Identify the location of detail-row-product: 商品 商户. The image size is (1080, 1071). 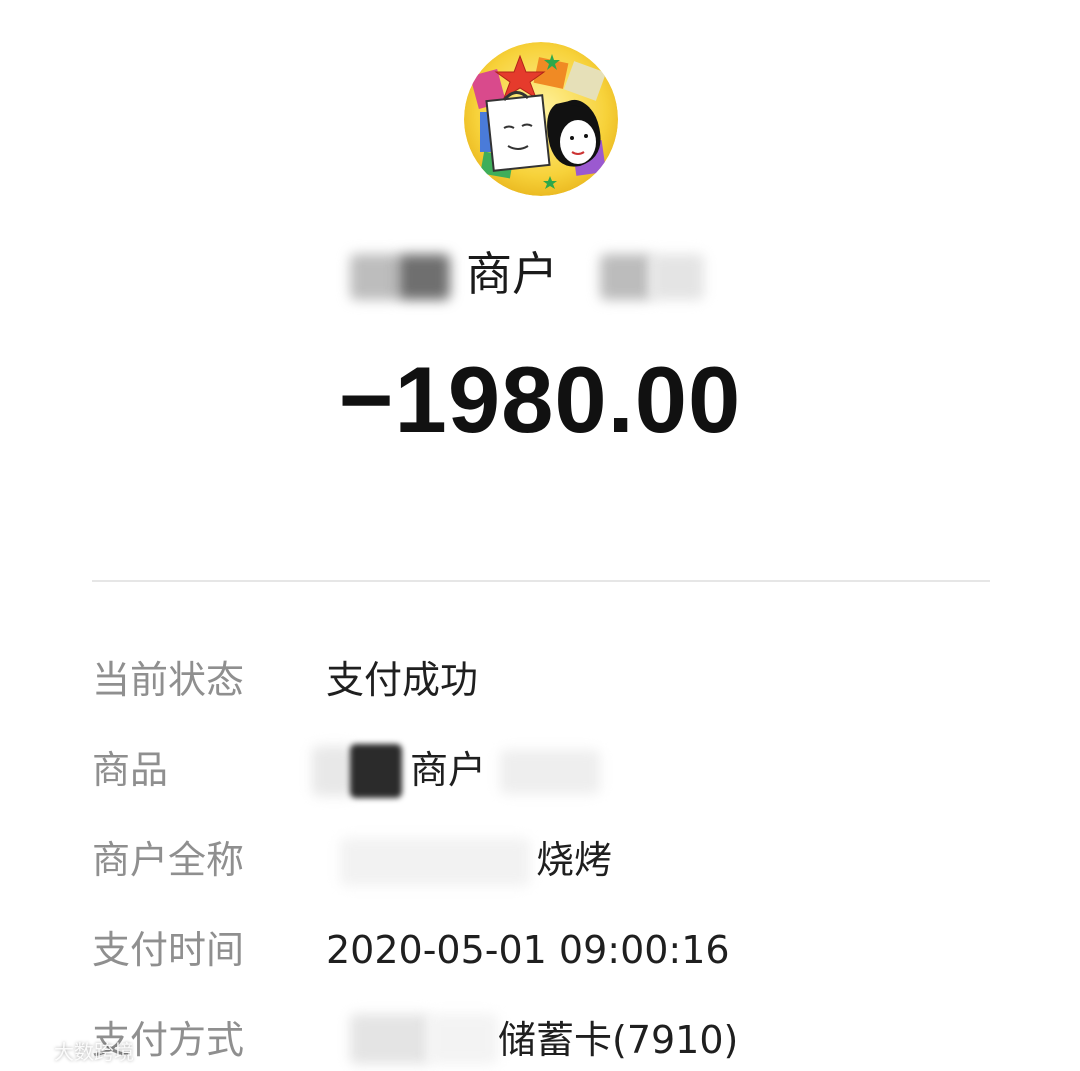
(540, 770).